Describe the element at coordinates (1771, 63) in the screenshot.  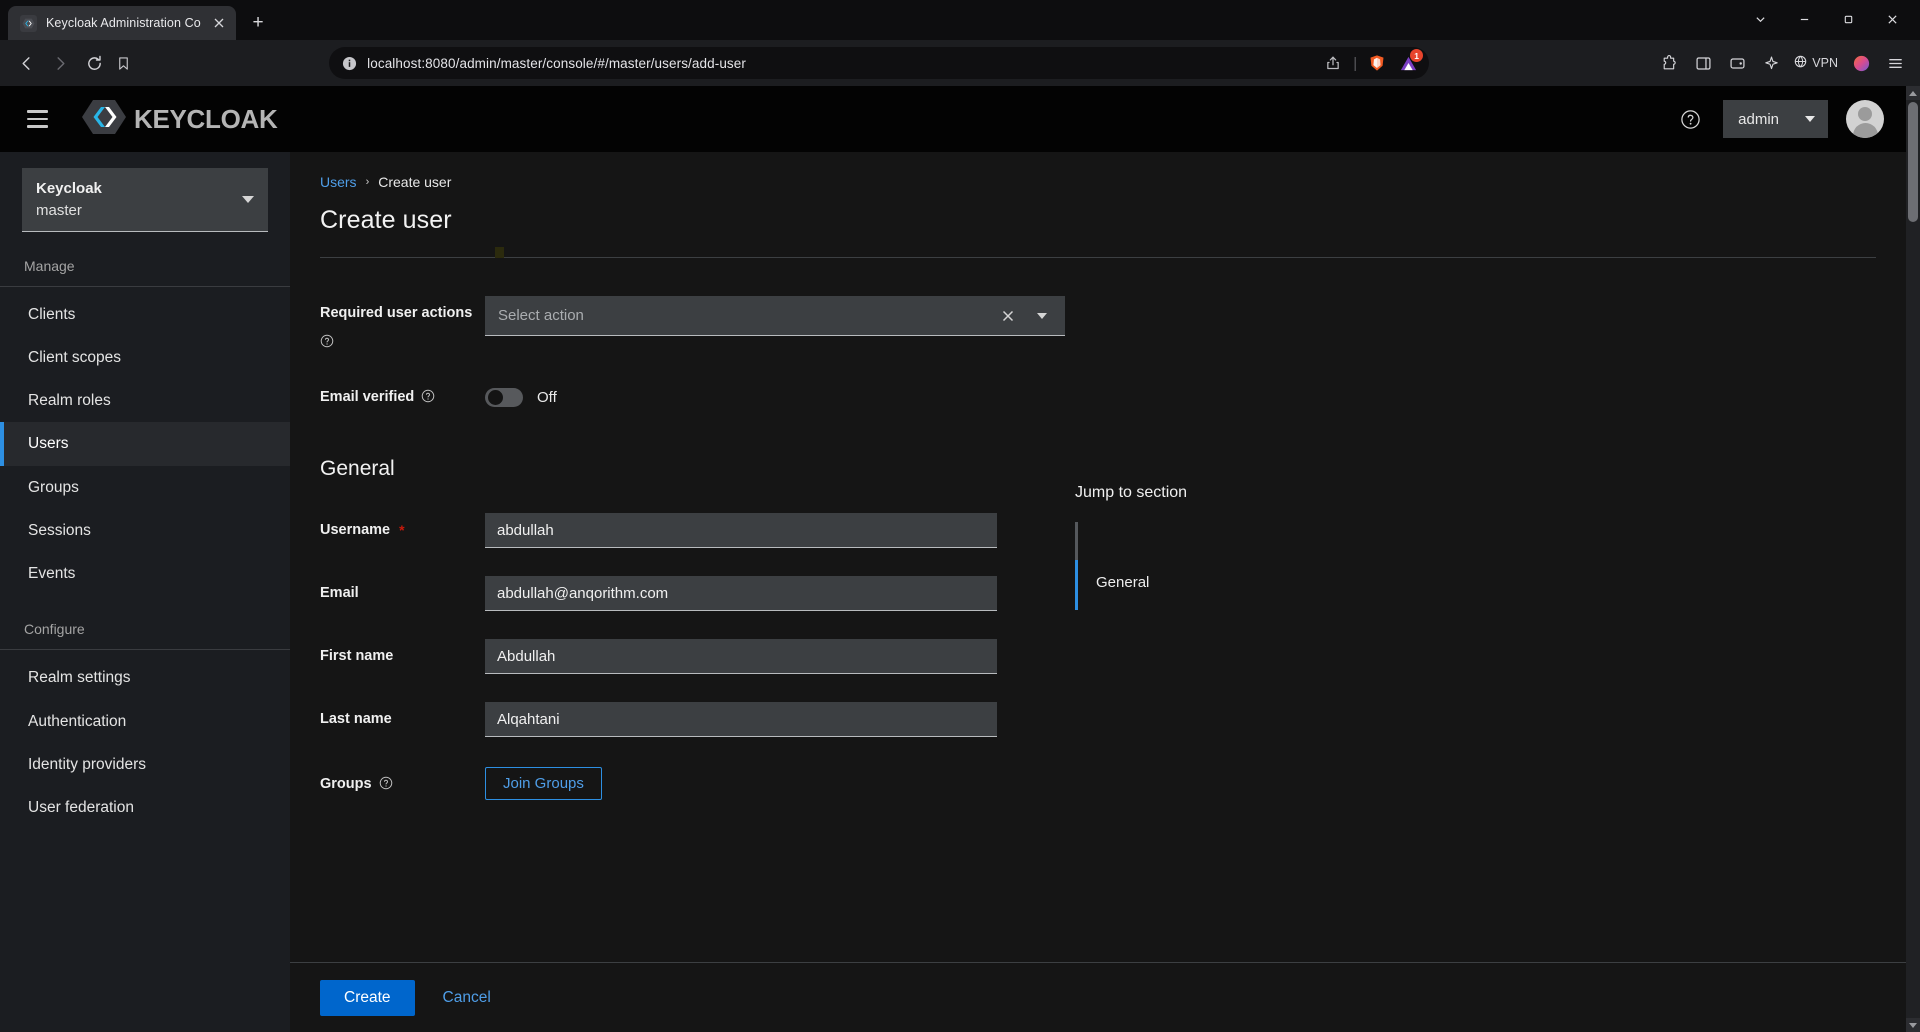
I see `leo-ai-icon` at that location.